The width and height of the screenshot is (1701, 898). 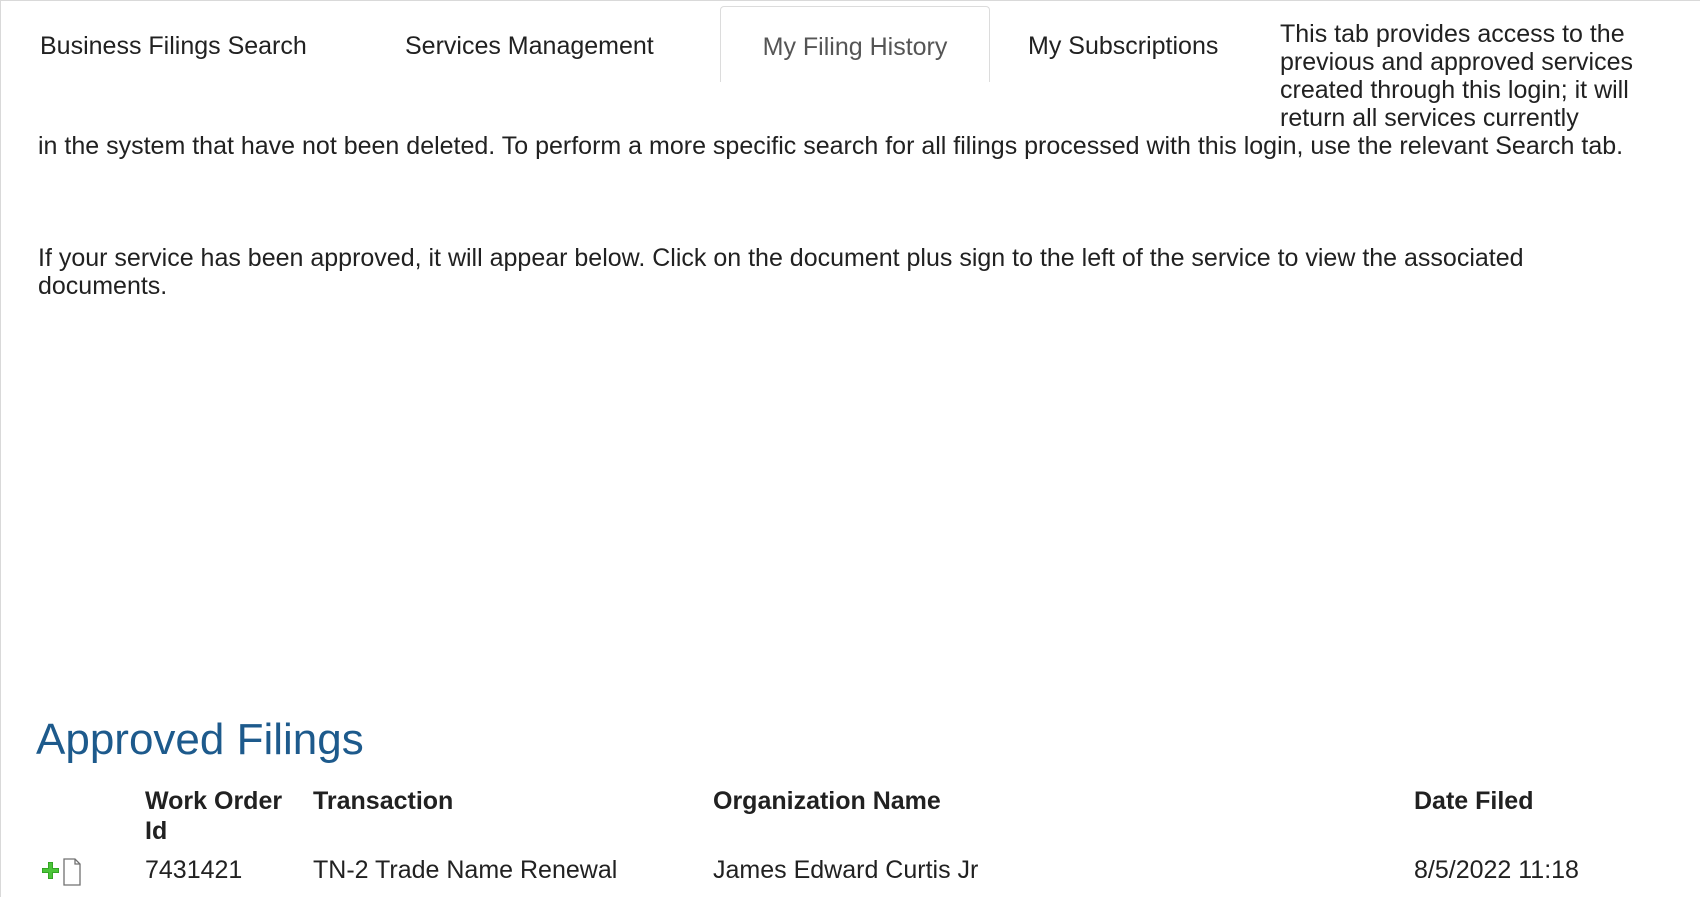 I want to click on cell-date-filed: 8/5/2022 11:18, so click(x=1496, y=870).